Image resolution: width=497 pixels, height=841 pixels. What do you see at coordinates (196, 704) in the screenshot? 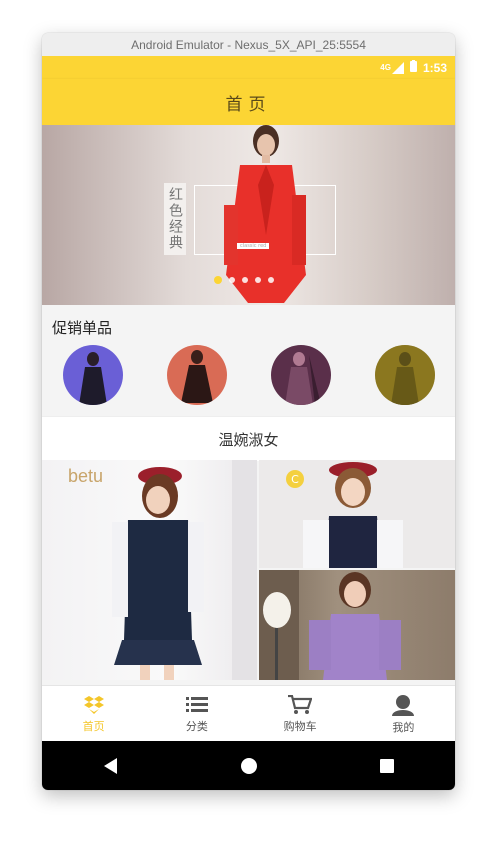
I see `list-icon` at bounding box center [196, 704].